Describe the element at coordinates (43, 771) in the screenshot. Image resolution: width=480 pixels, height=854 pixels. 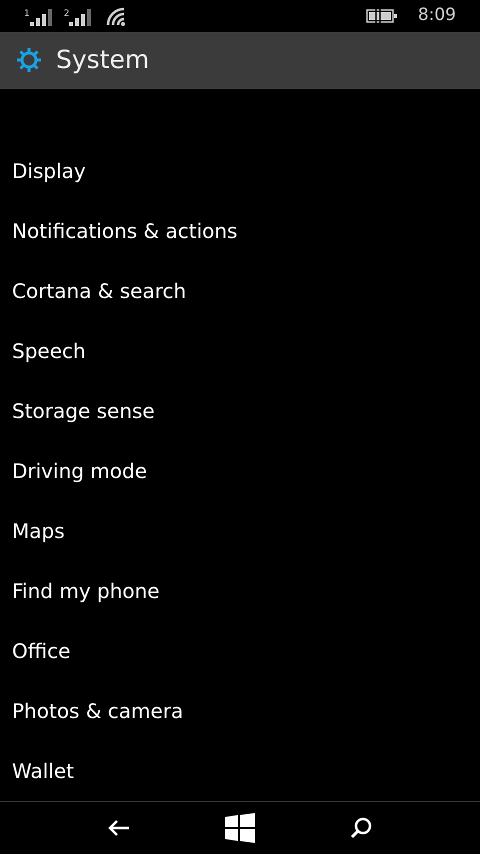
I see `settings-menu-item: Wallet` at that location.